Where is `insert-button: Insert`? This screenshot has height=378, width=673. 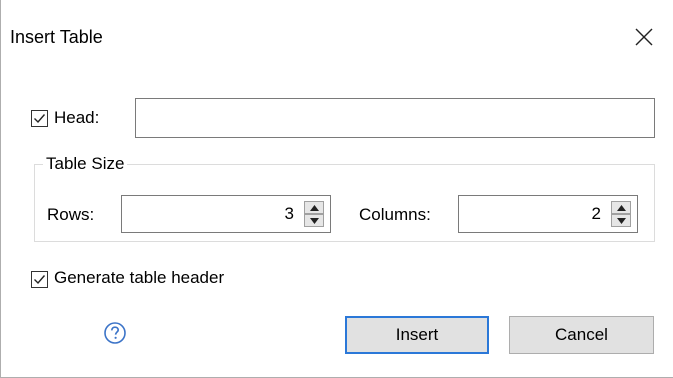 insert-button: Insert is located at coordinates (417, 335).